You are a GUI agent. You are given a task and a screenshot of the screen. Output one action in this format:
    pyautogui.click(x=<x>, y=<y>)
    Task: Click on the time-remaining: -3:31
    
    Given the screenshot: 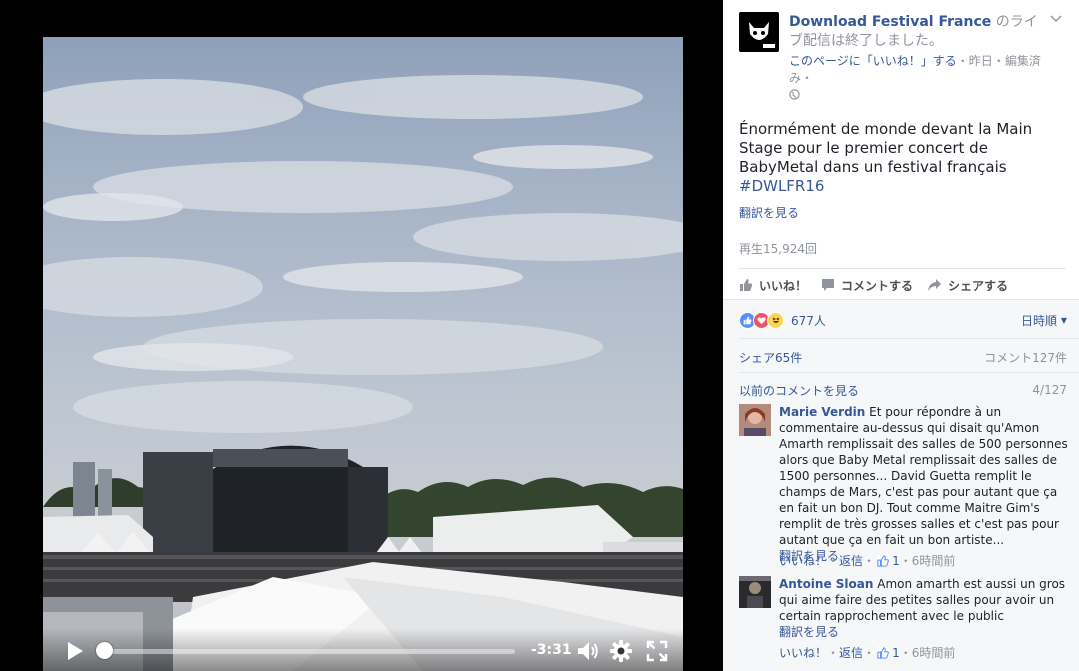 What is the action you would take?
    pyautogui.click(x=551, y=650)
    